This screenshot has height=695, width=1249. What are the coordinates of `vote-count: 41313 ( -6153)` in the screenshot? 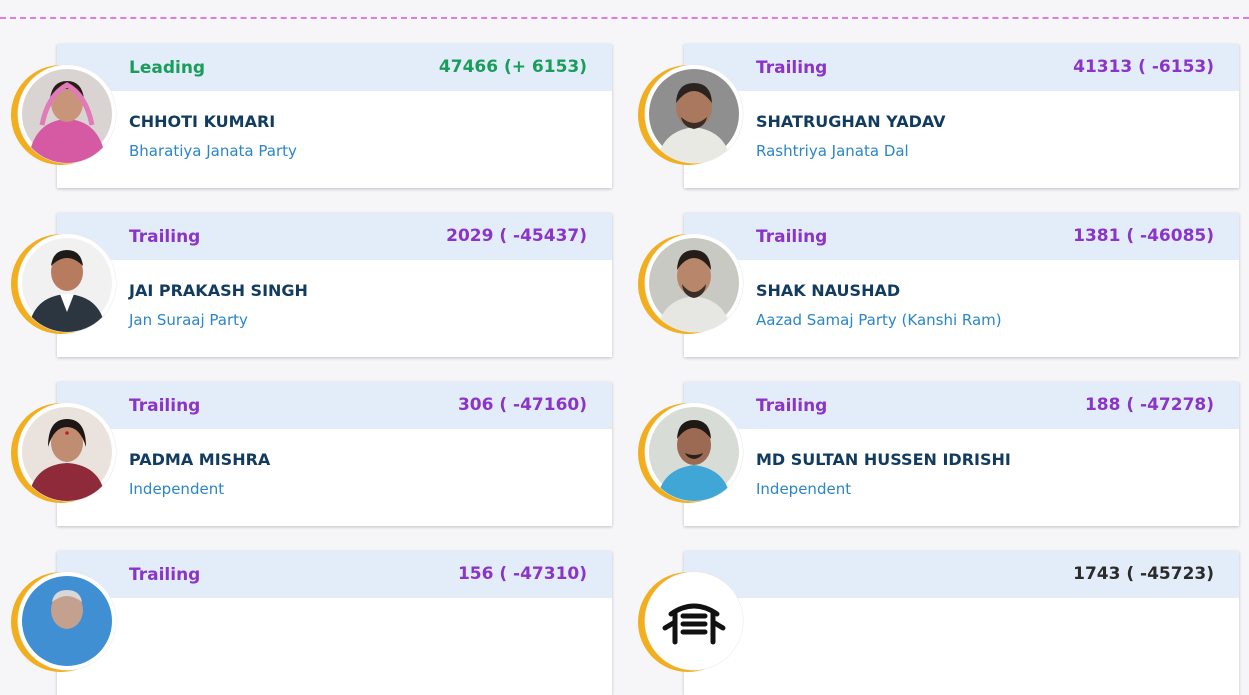 It's located at (1143, 67).